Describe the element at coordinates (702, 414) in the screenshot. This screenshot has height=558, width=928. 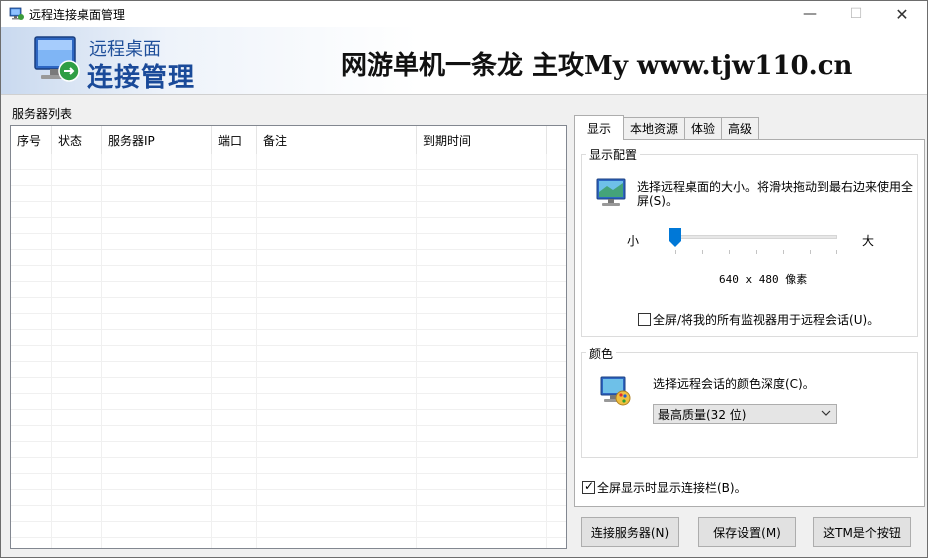
I see `color-depth-selected: 最高质量(32 位)` at that location.